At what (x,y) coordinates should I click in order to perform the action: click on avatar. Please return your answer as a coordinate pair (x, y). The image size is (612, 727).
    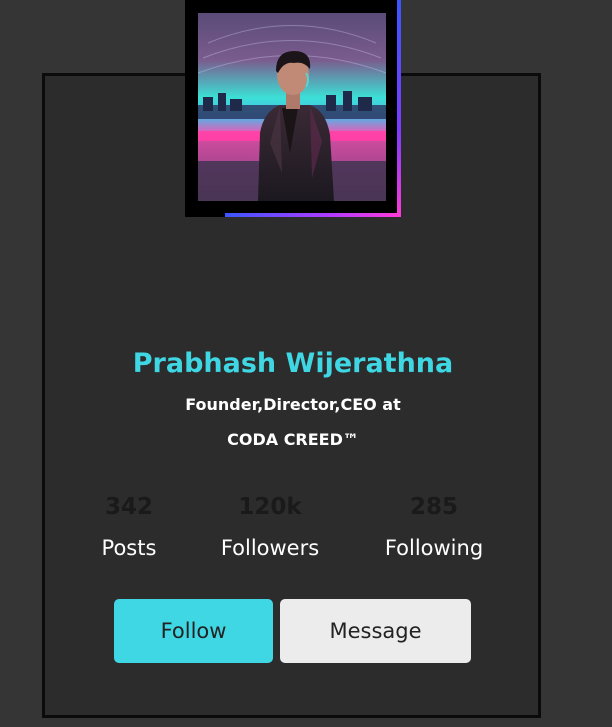
    Looking at the image, I should click on (292, 107).